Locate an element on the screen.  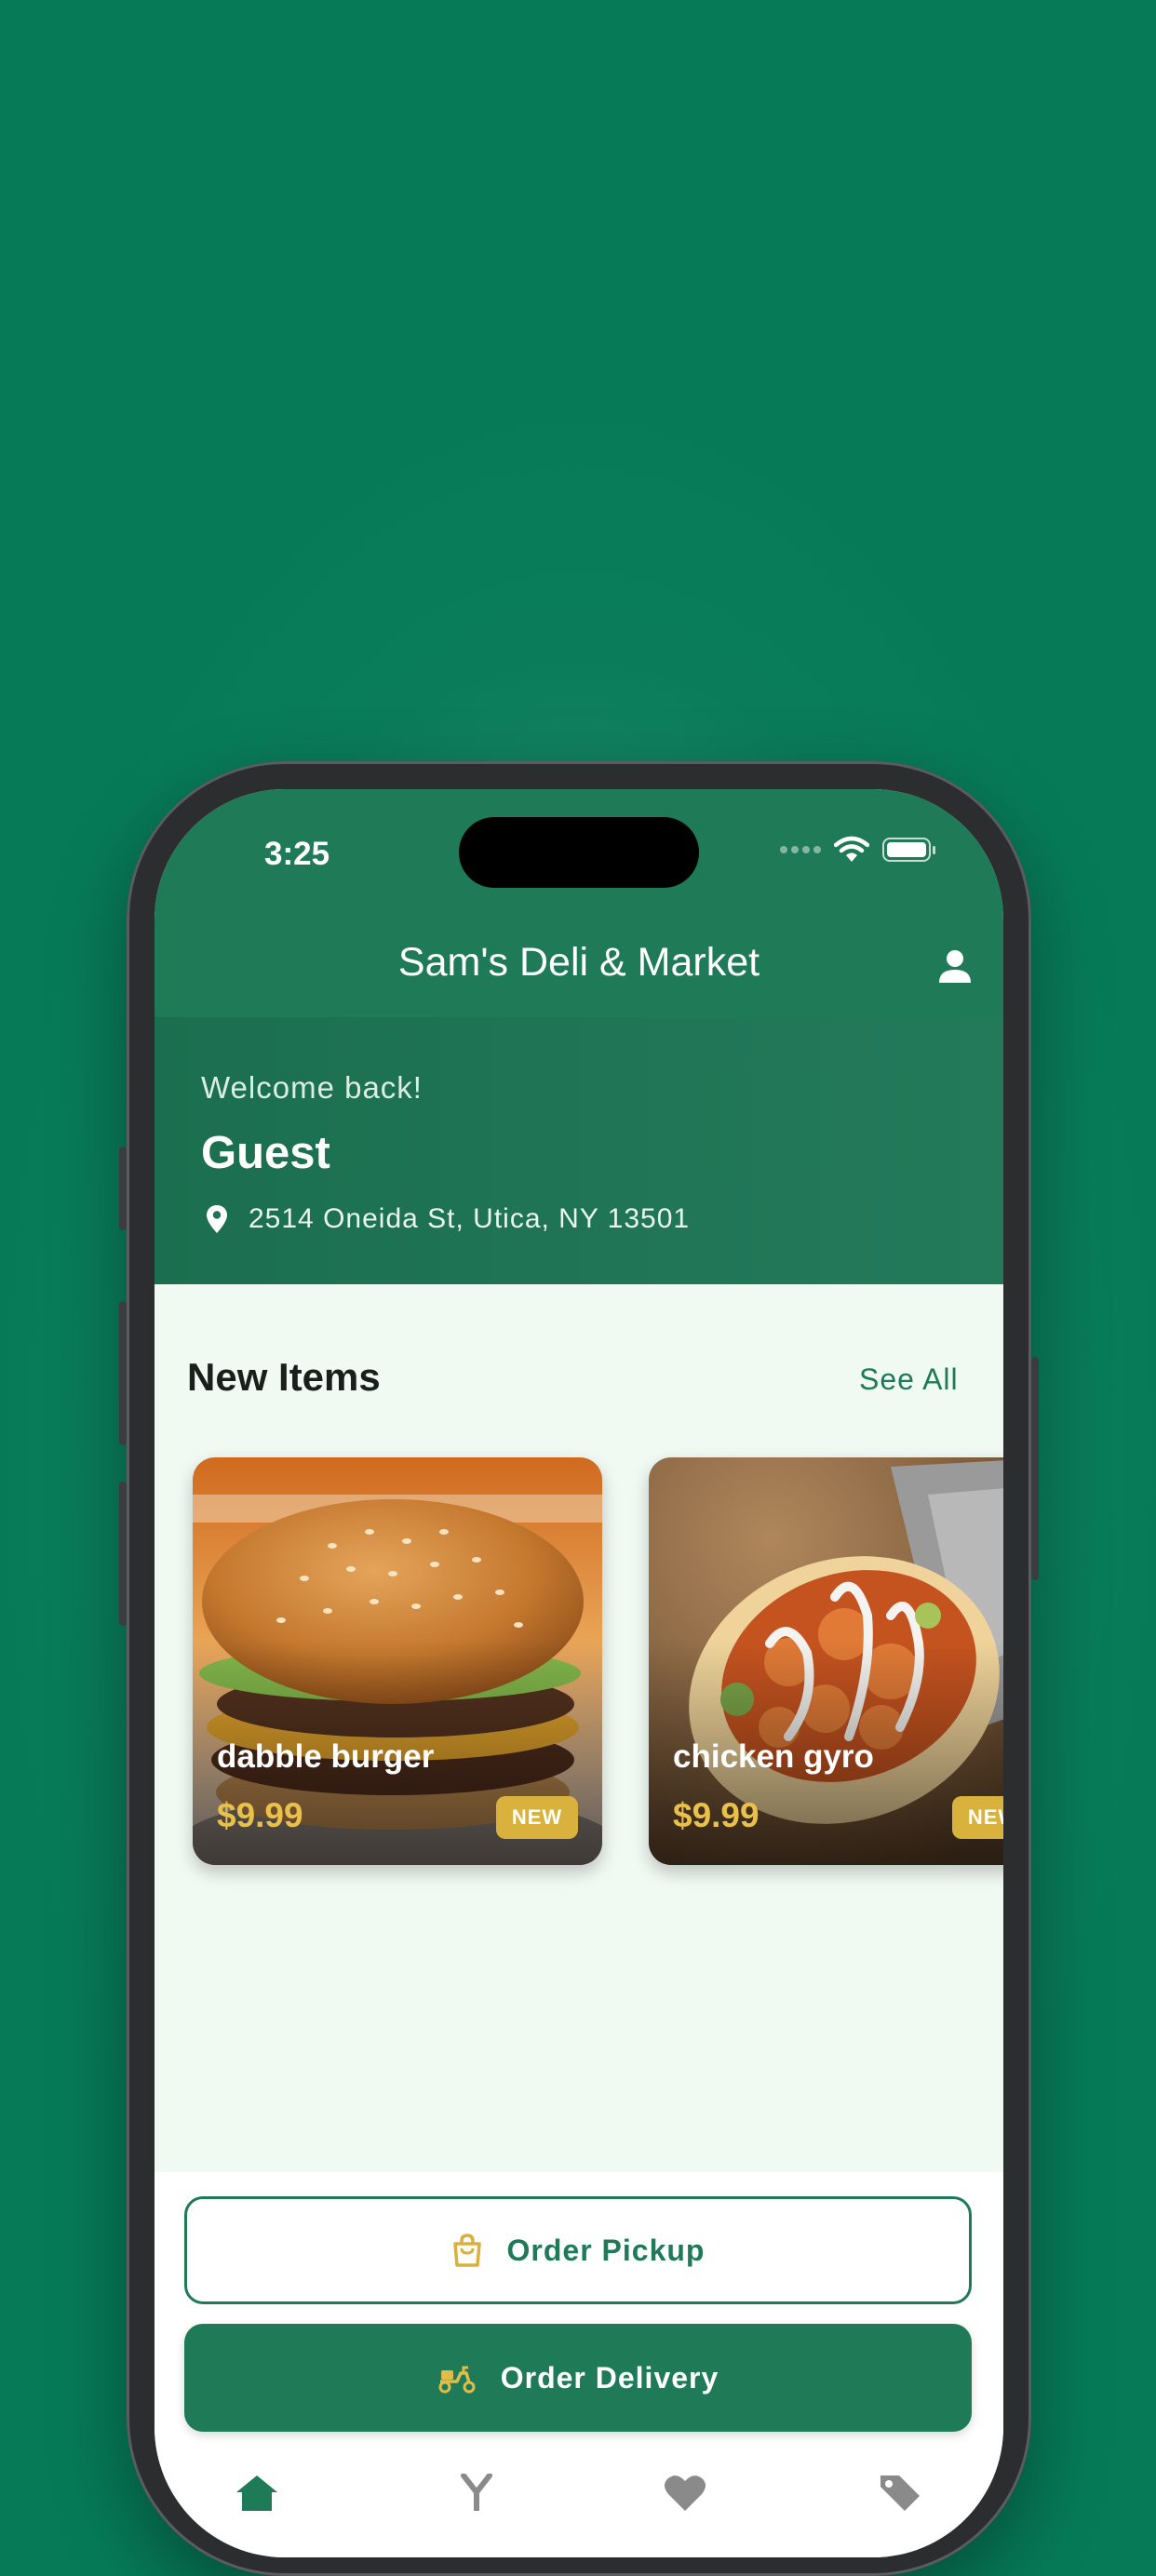
status-icons is located at coordinates (857, 850).